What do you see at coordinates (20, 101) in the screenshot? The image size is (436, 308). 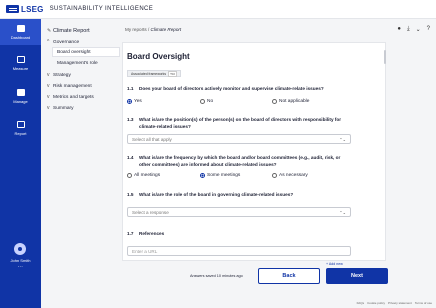 I see `nav-label: Manage` at bounding box center [20, 101].